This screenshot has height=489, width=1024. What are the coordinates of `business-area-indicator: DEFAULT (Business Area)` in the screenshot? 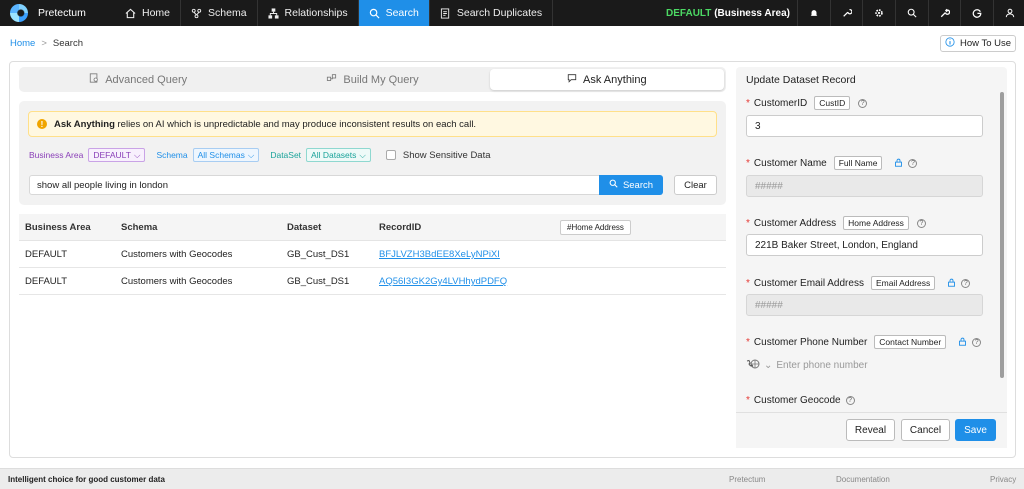 It's located at (728, 13).